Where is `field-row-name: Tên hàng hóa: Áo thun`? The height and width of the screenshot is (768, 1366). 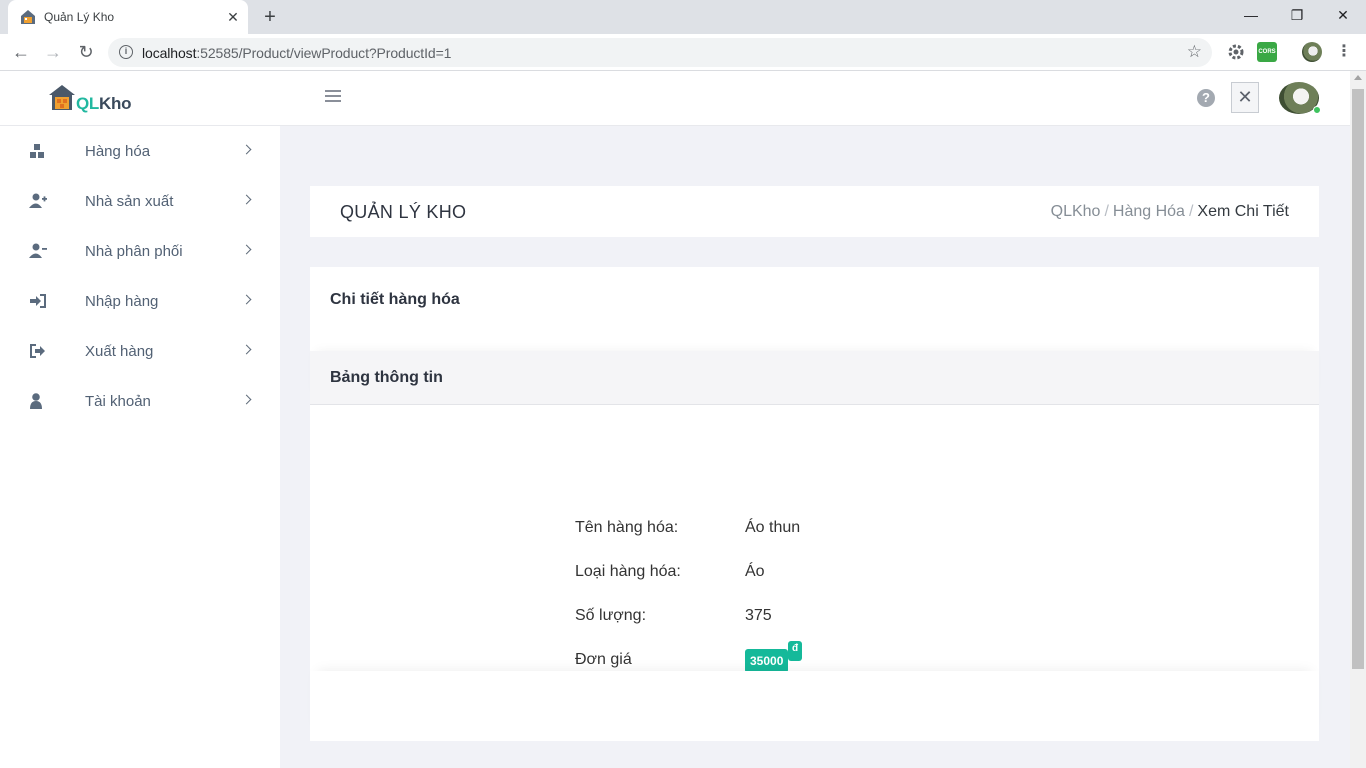
field-row-name: Tên hàng hóa: Áo thun is located at coordinates (875, 530).